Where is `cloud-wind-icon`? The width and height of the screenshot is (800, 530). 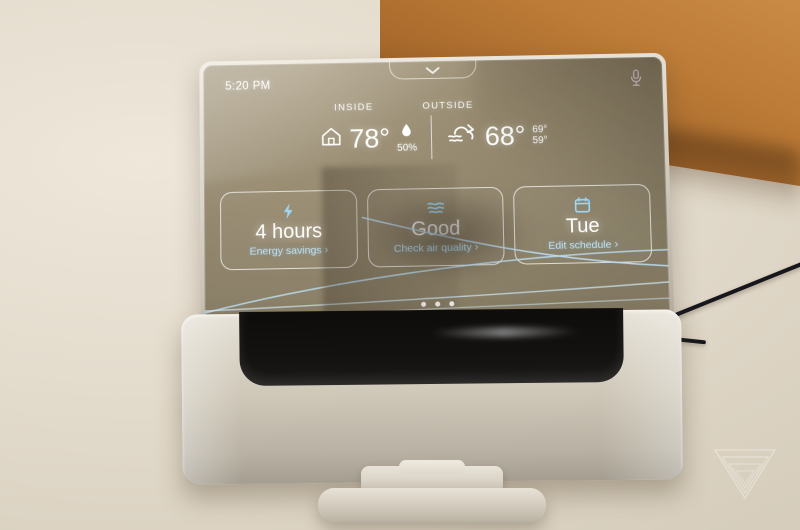 cloud-wind-icon is located at coordinates (462, 137).